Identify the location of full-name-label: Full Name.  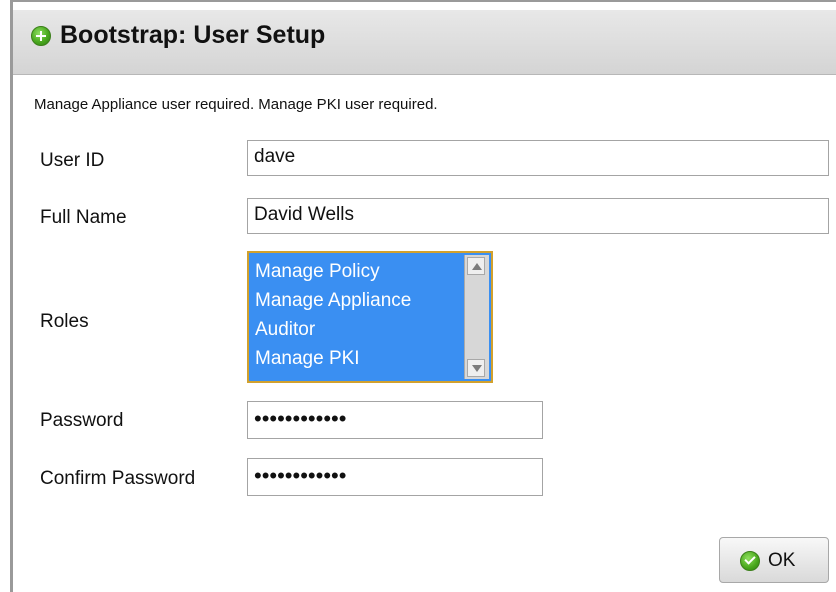
(83, 217).